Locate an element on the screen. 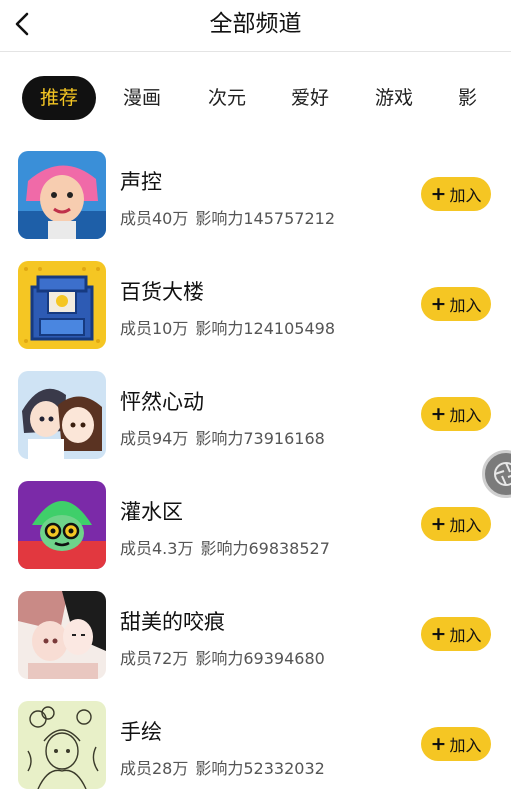 This screenshot has height=800, width=511. channel-row: 怦然心动 成员94万 影响力73916168 + 加入 is located at coordinates (255, 419).